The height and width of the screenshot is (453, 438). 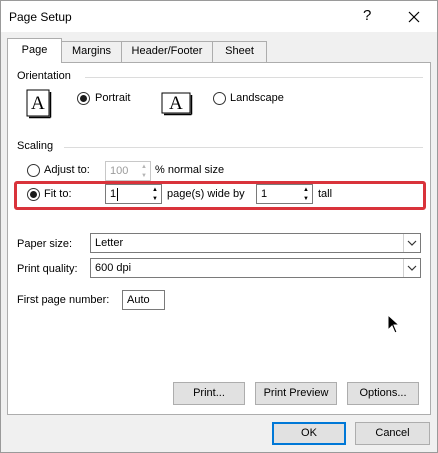 What do you see at coordinates (47, 269) in the screenshot?
I see `print-quality-label: Print quality:` at bounding box center [47, 269].